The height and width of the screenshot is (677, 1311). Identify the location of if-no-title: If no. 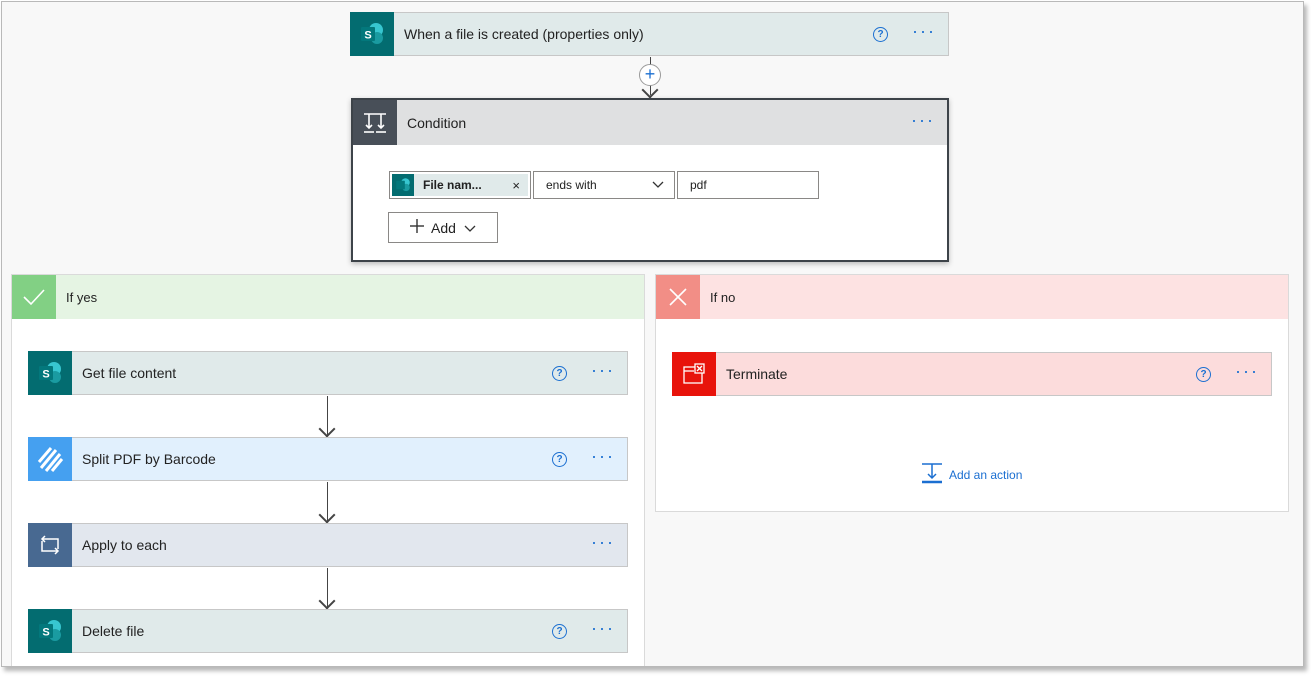
(723, 297).